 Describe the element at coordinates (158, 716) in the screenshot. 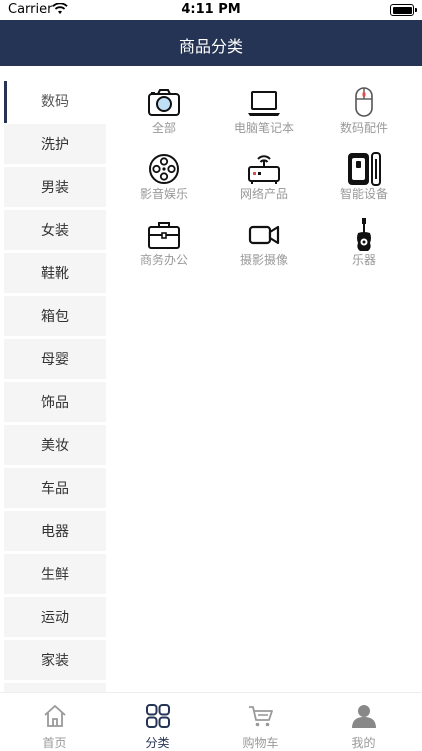

I see `category-icon` at that location.